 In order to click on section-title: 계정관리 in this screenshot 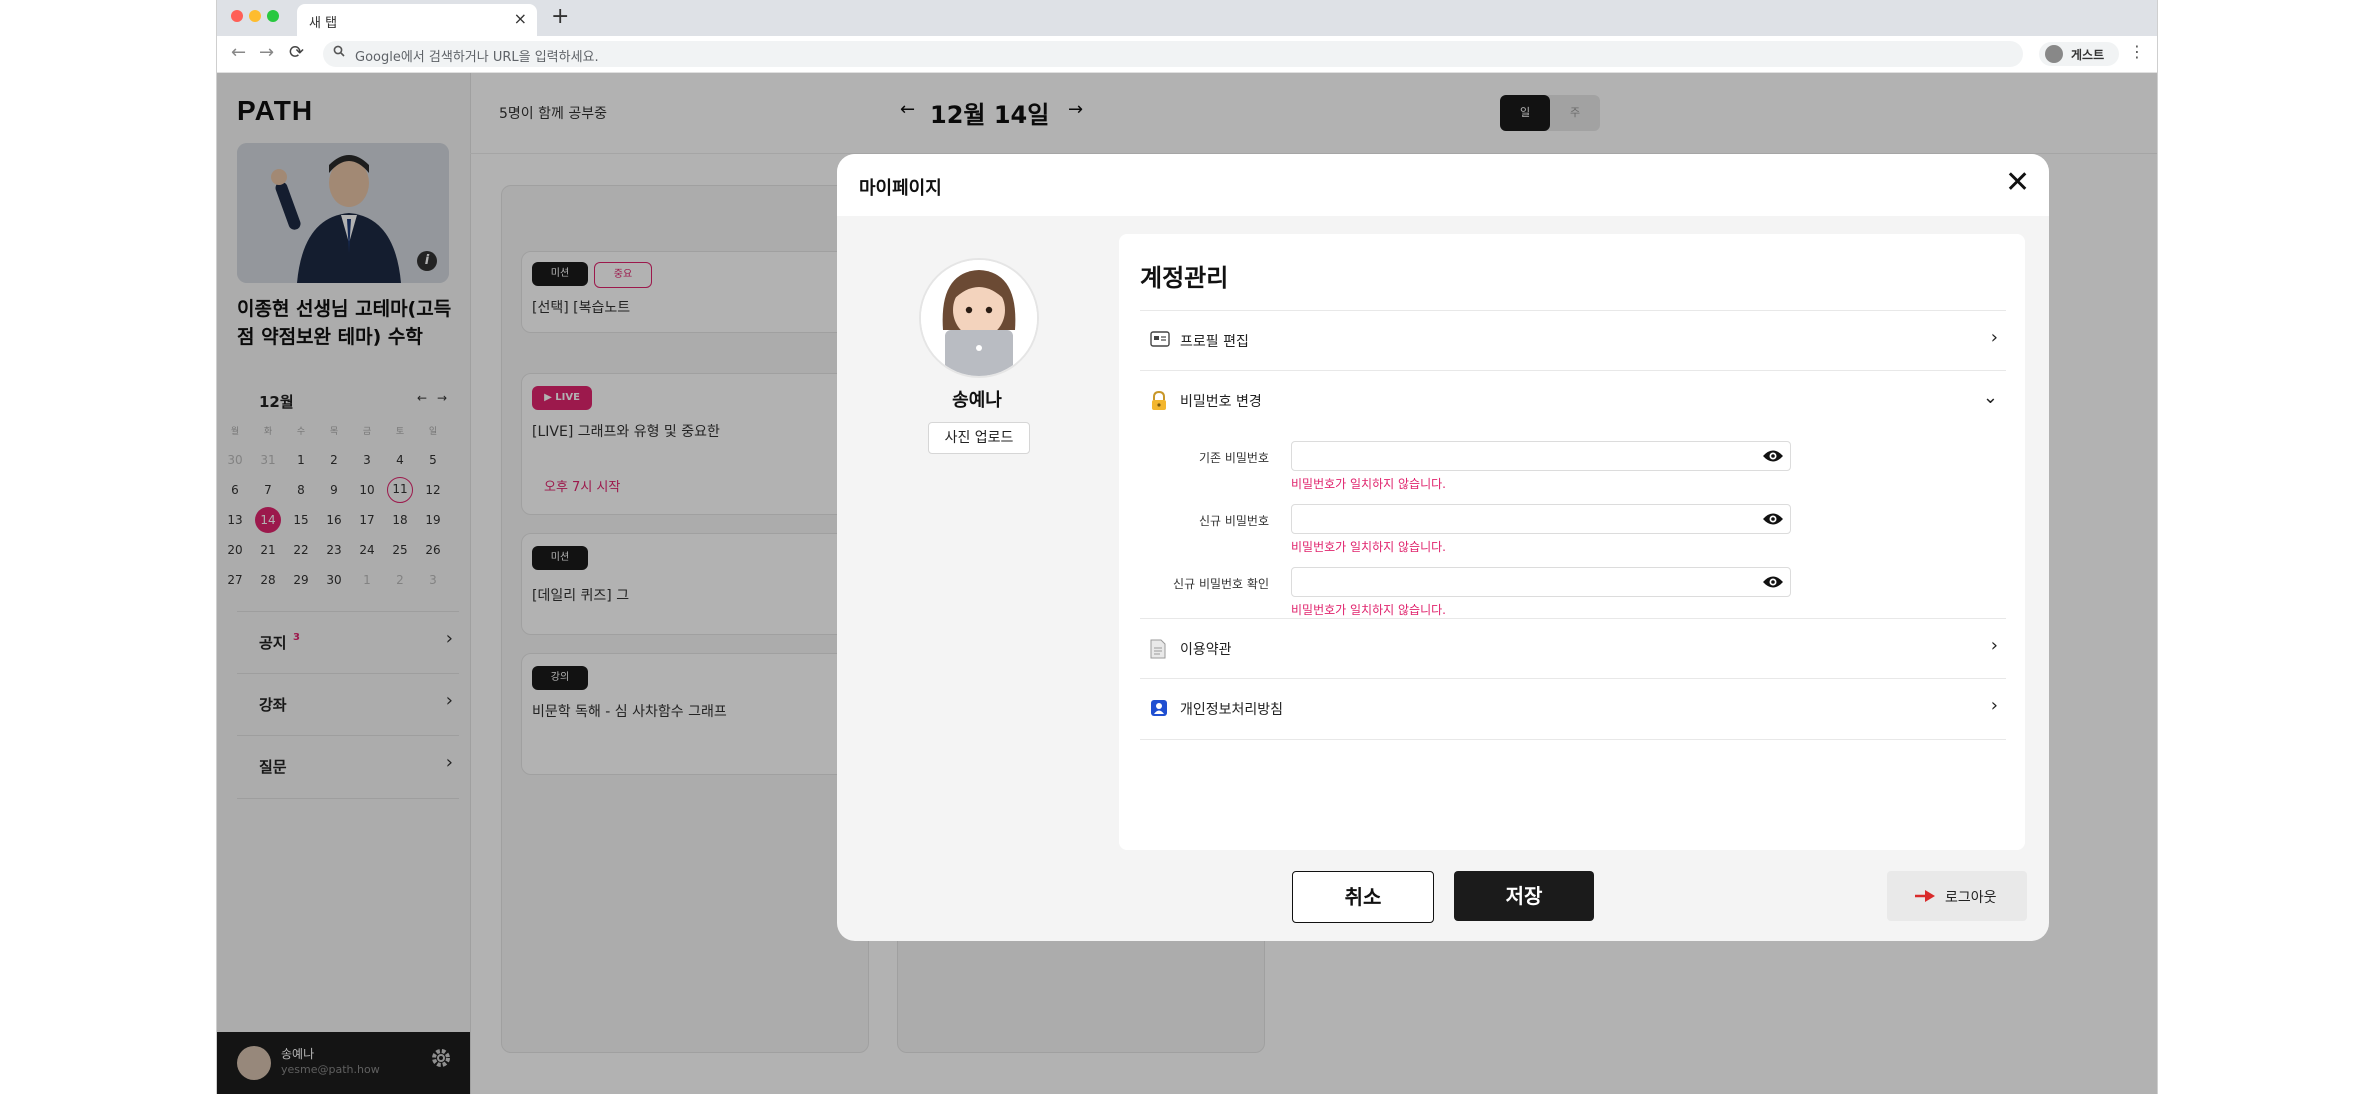, I will do `click(1184, 278)`.